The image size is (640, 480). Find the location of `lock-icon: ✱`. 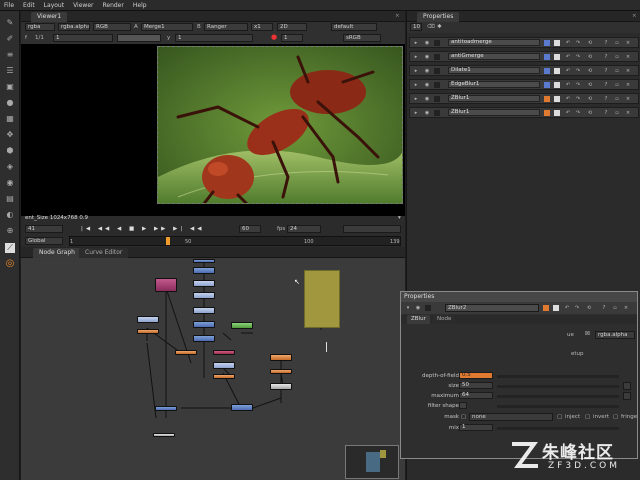

lock-icon: ✱ is located at coordinates (439, 27).